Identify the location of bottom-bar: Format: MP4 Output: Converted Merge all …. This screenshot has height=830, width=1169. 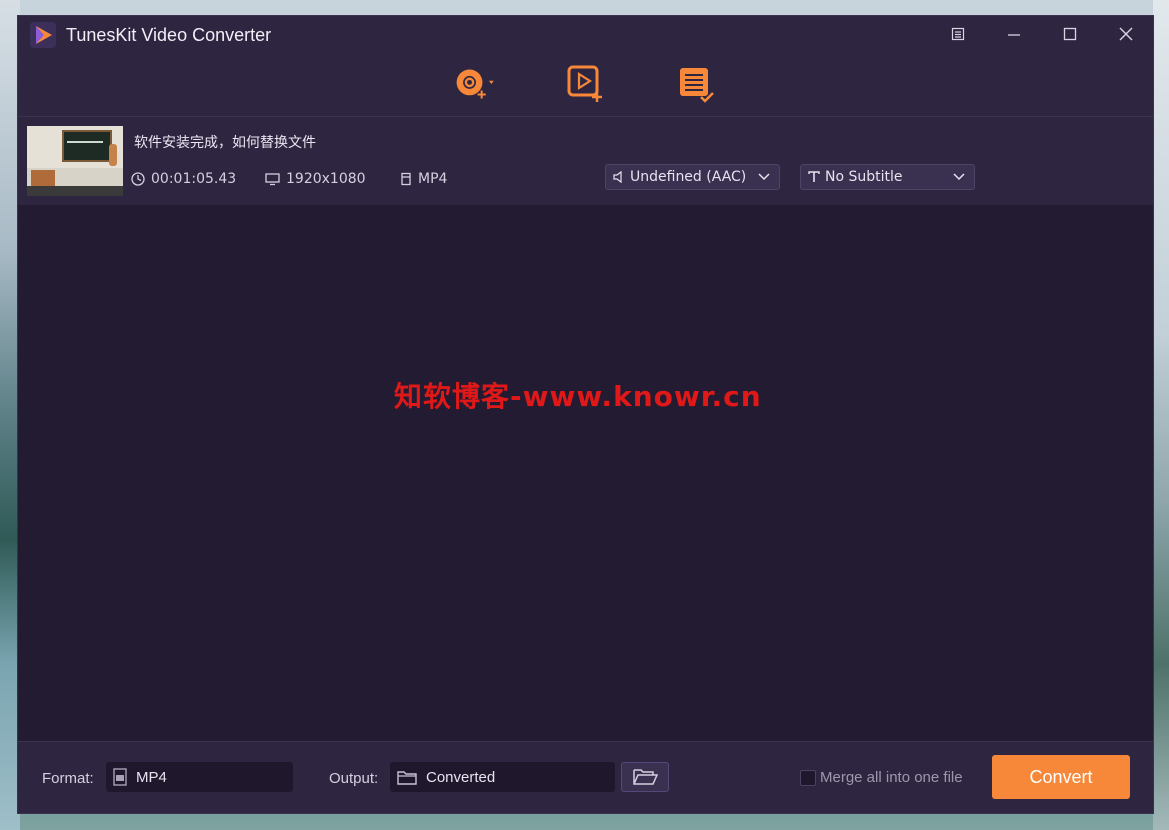
(585, 777).